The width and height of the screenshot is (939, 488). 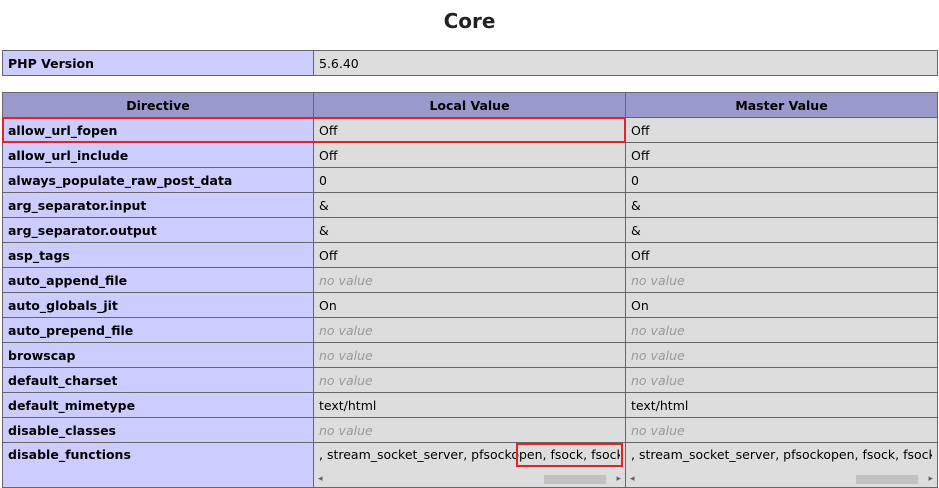 What do you see at coordinates (158, 130) in the screenshot?
I see `directive-name: allow_url_fopen` at bounding box center [158, 130].